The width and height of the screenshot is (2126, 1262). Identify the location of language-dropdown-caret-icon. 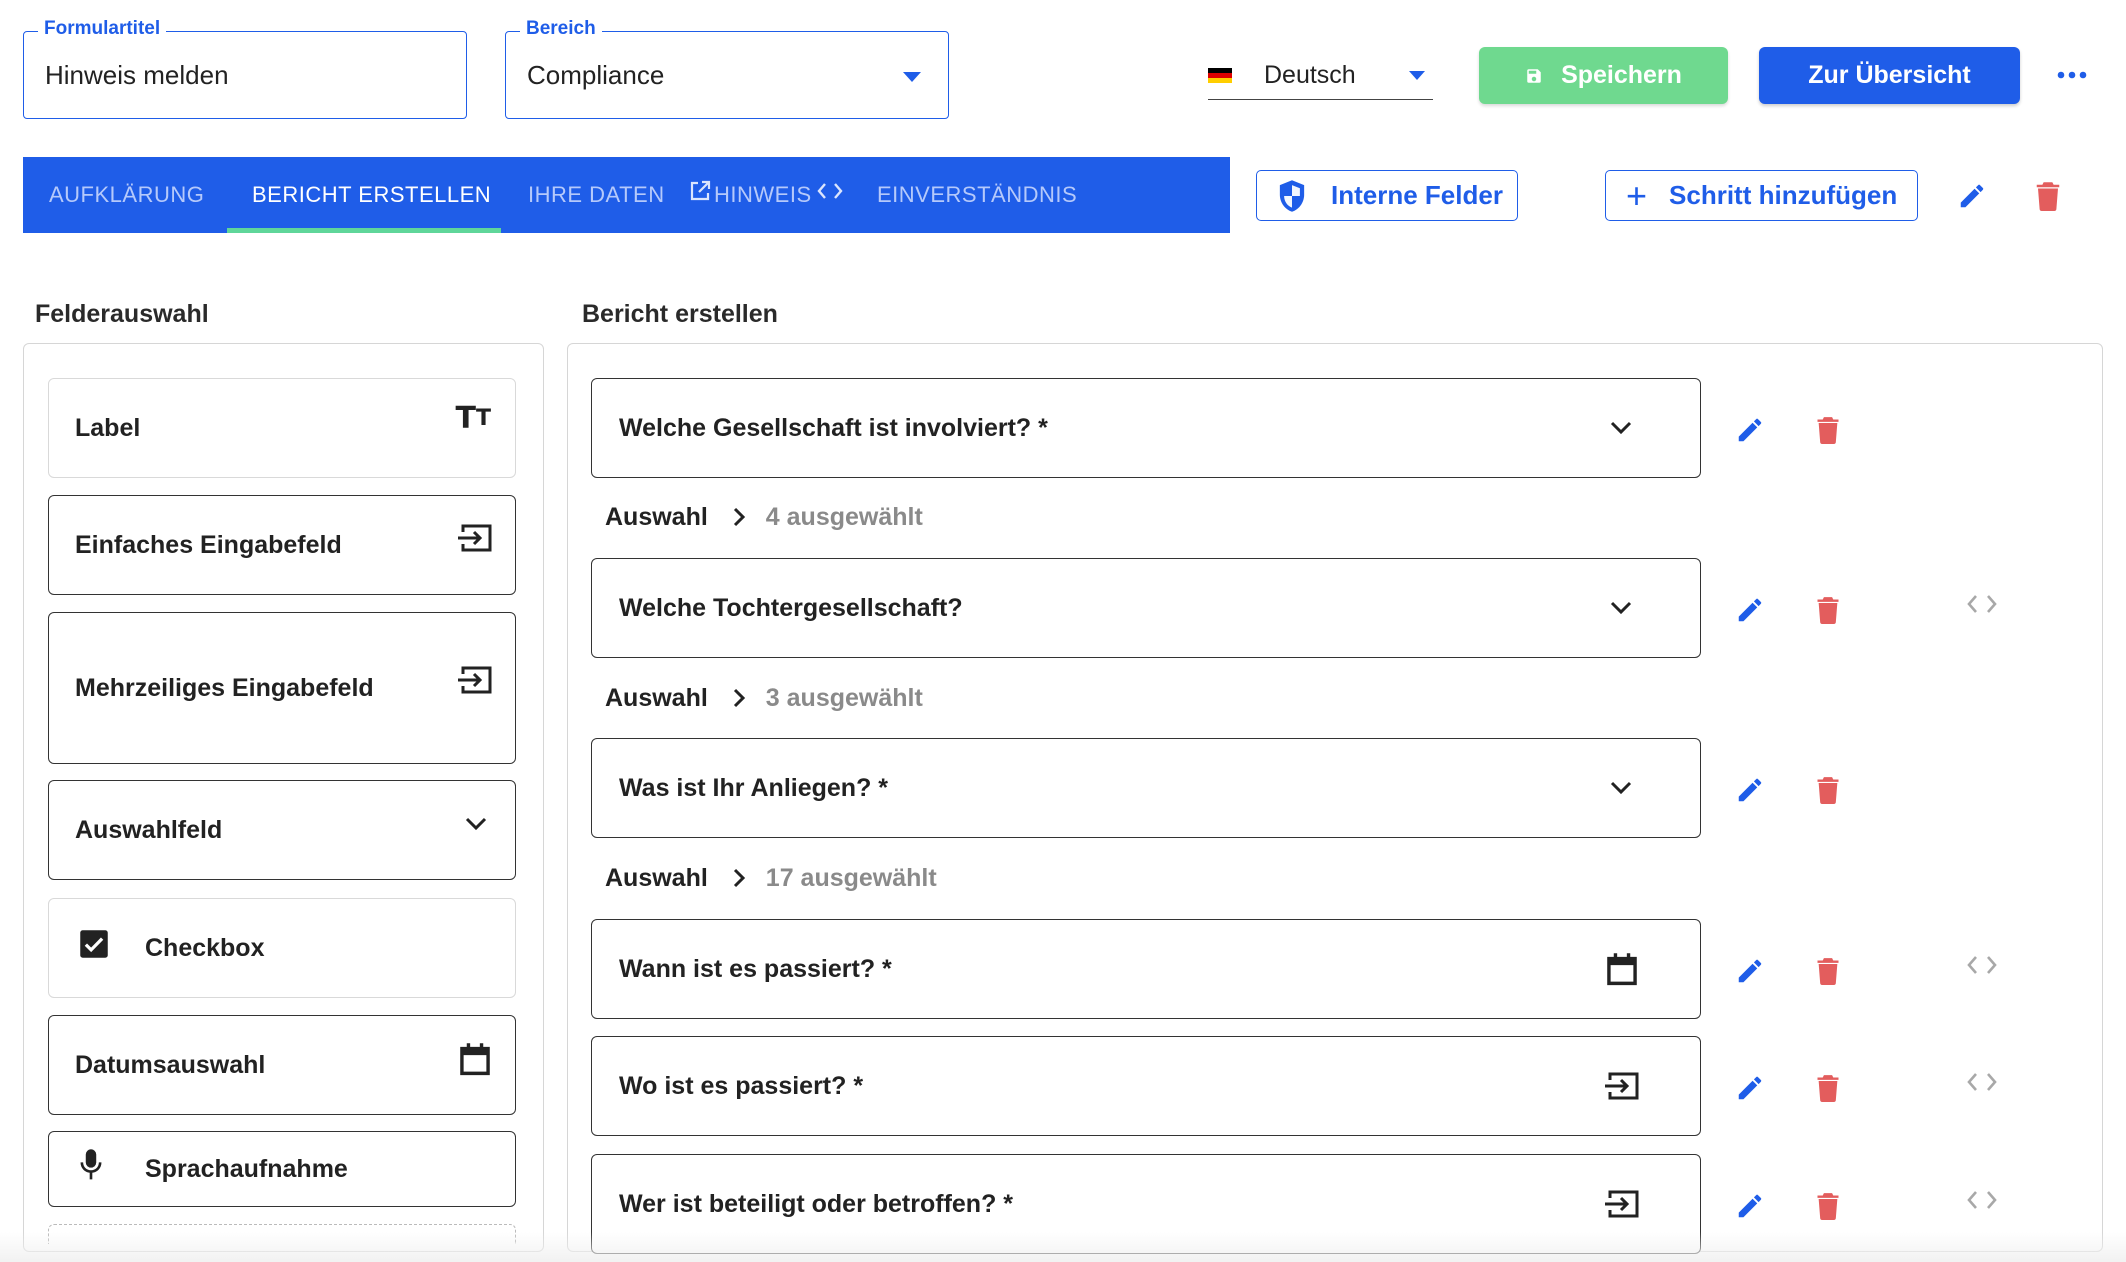
(1417, 75).